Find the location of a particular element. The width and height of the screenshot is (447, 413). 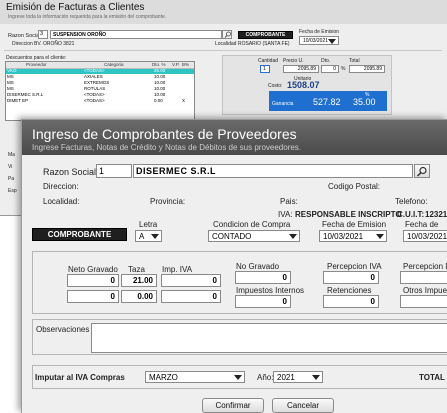

observaciones-panel: Observaciones is located at coordinates (239, 337).